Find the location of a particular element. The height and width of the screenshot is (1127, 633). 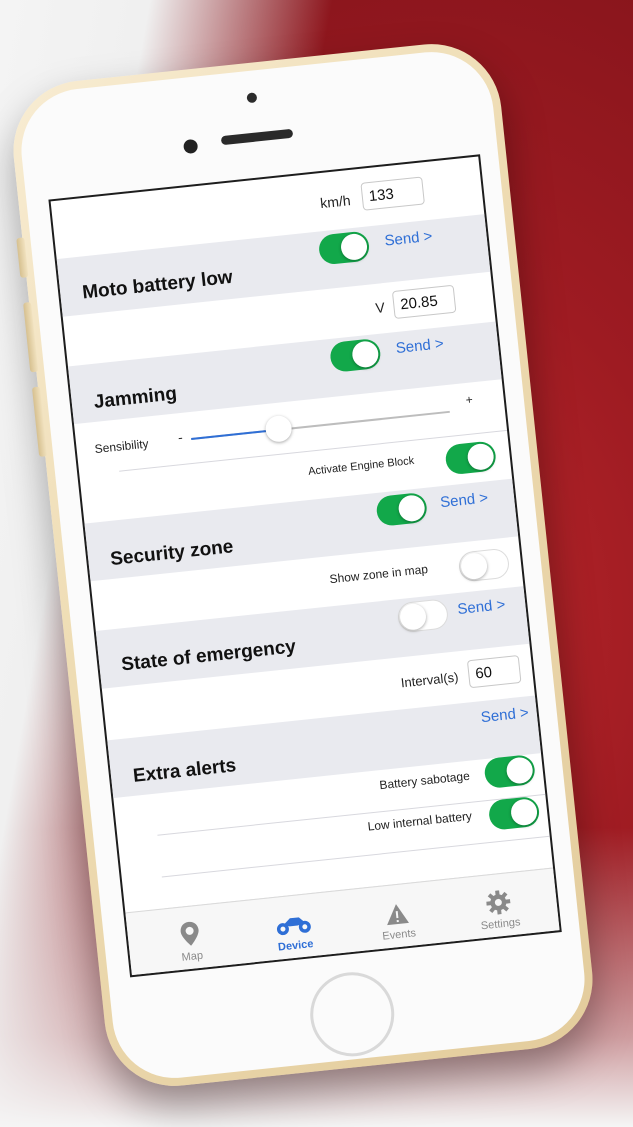

sensibility-label: Sensibility is located at coordinates (122, 446).